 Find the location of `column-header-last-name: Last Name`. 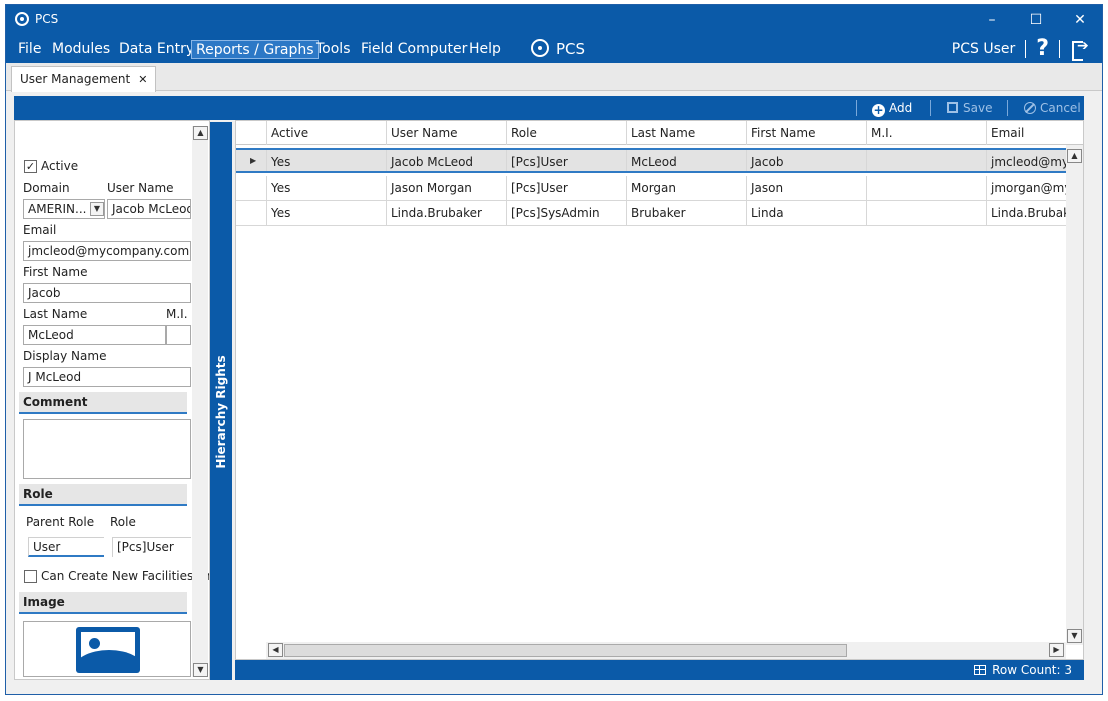

column-header-last-name: Last Name is located at coordinates (686, 133).